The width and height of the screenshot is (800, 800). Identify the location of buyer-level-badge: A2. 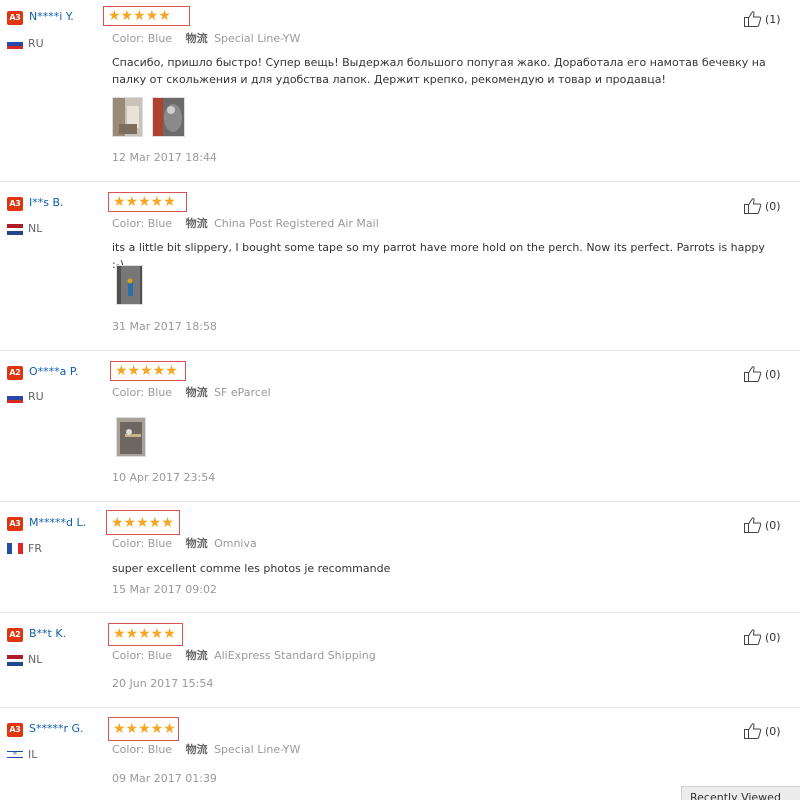
(15, 635).